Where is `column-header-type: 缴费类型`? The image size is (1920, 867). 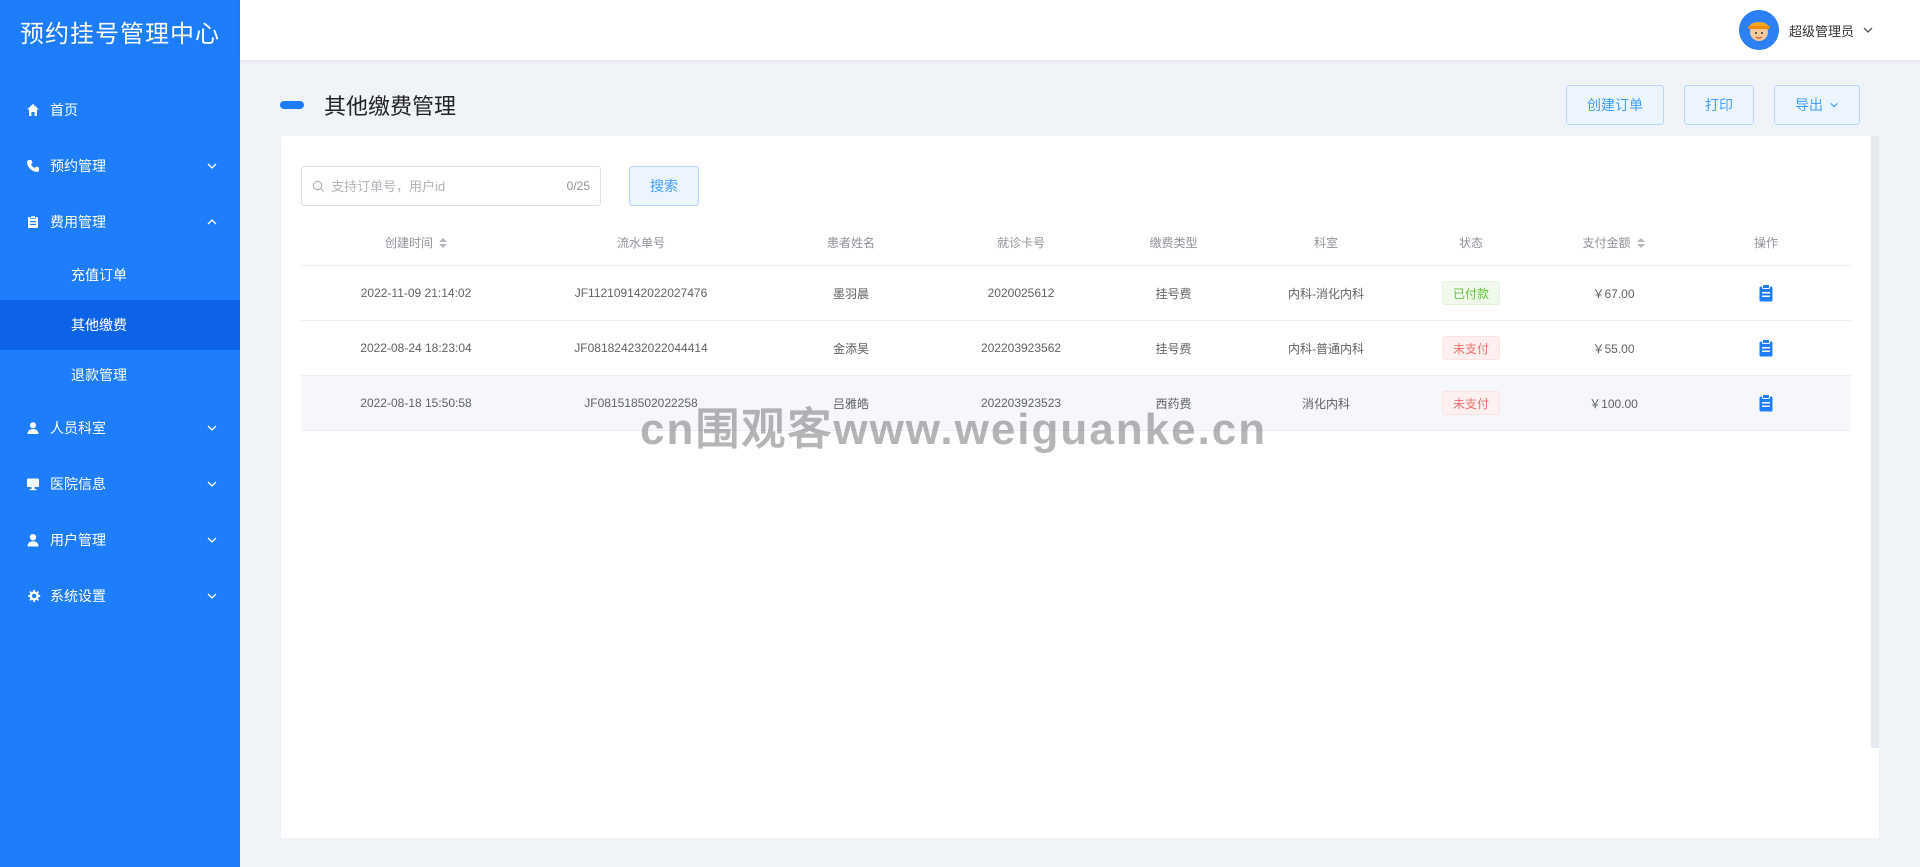
column-header-type: 缴费类型 is located at coordinates (1173, 243).